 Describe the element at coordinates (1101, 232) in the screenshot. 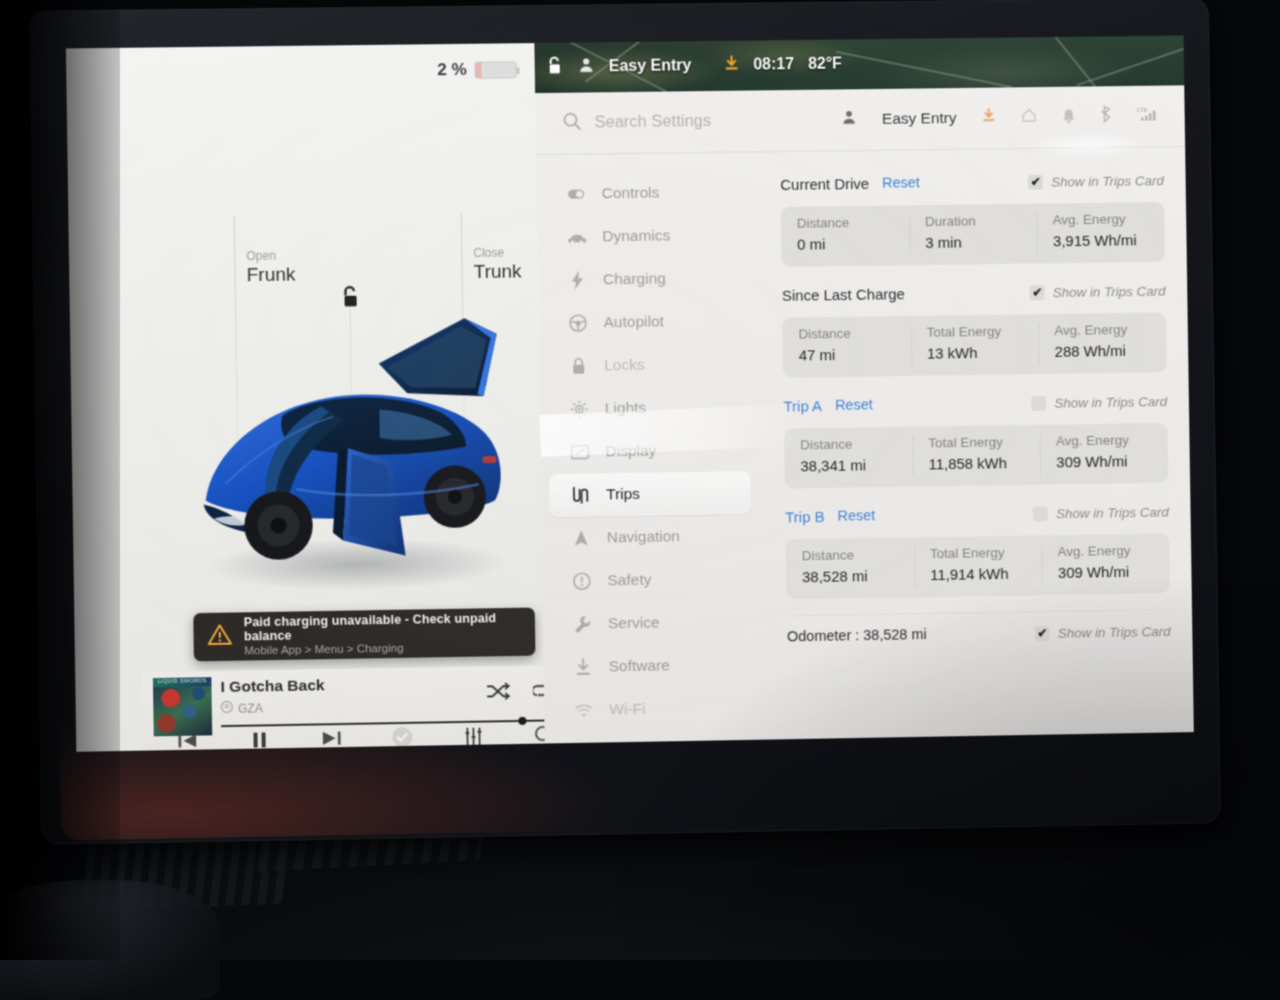

I see `trip-stat-cell: Avg. Energy3,915 Wh/mi` at that location.